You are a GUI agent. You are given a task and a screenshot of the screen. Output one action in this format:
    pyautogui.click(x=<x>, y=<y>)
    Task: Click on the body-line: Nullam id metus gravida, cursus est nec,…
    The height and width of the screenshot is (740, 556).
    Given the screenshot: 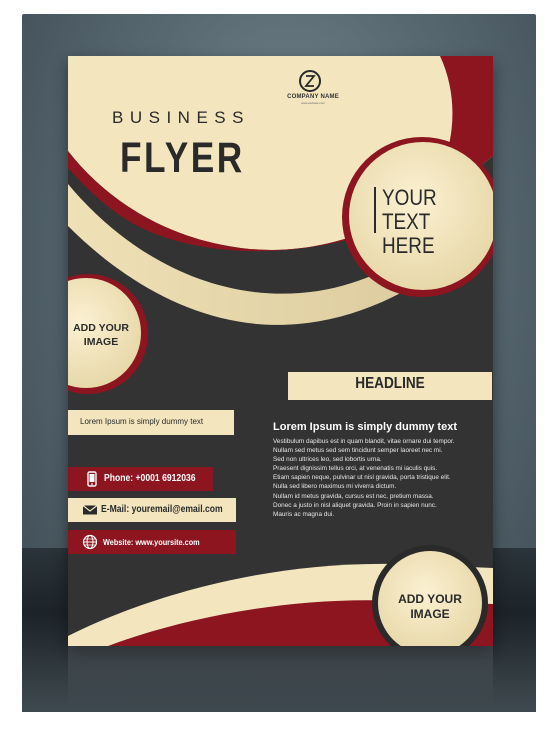 What is the action you would take?
    pyautogui.click(x=353, y=496)
    